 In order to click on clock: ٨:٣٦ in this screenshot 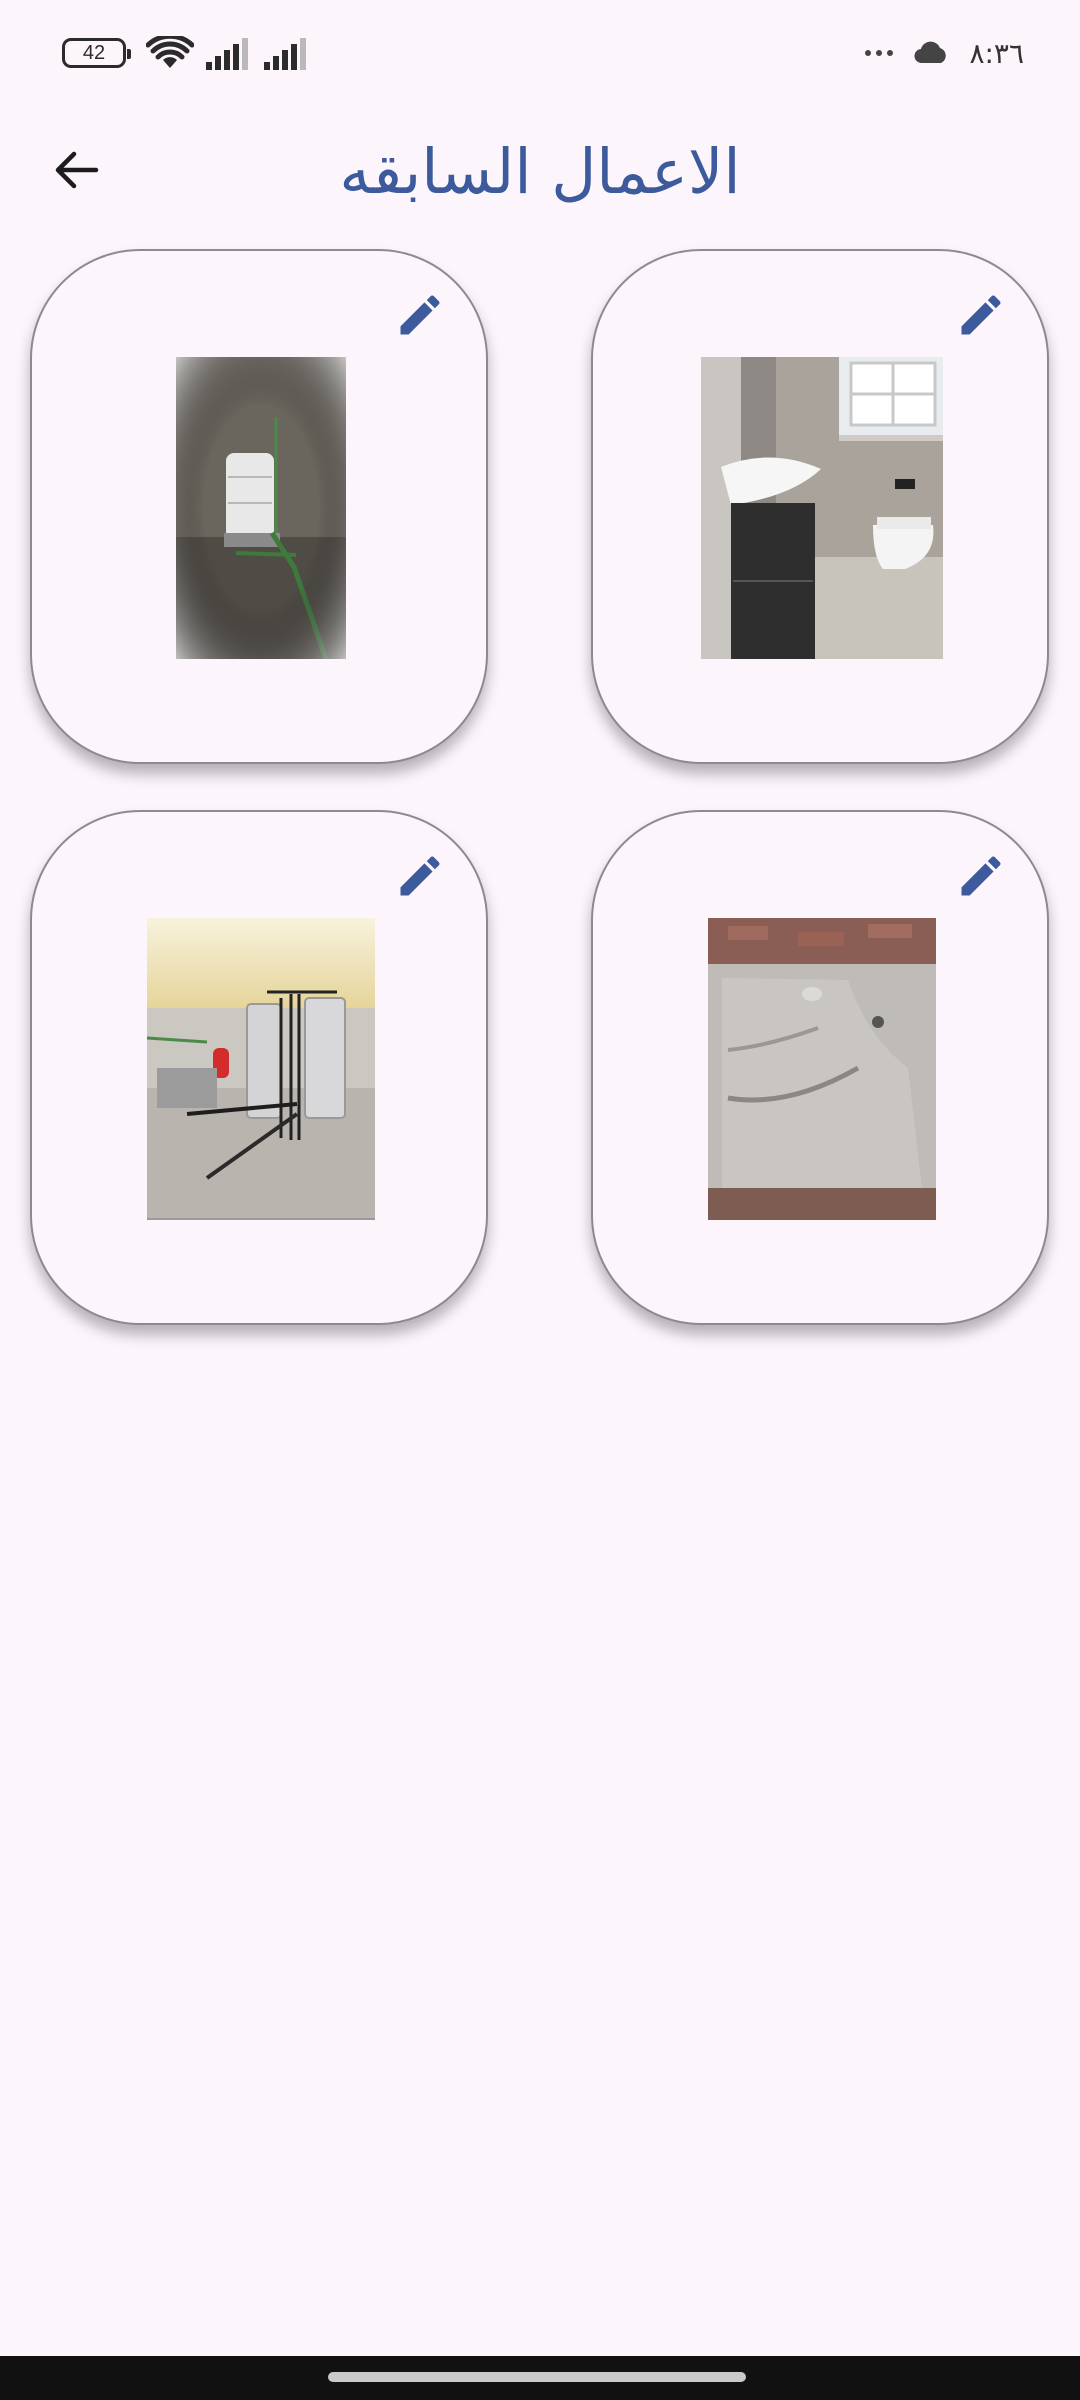, I will do `click(996, 53)`.